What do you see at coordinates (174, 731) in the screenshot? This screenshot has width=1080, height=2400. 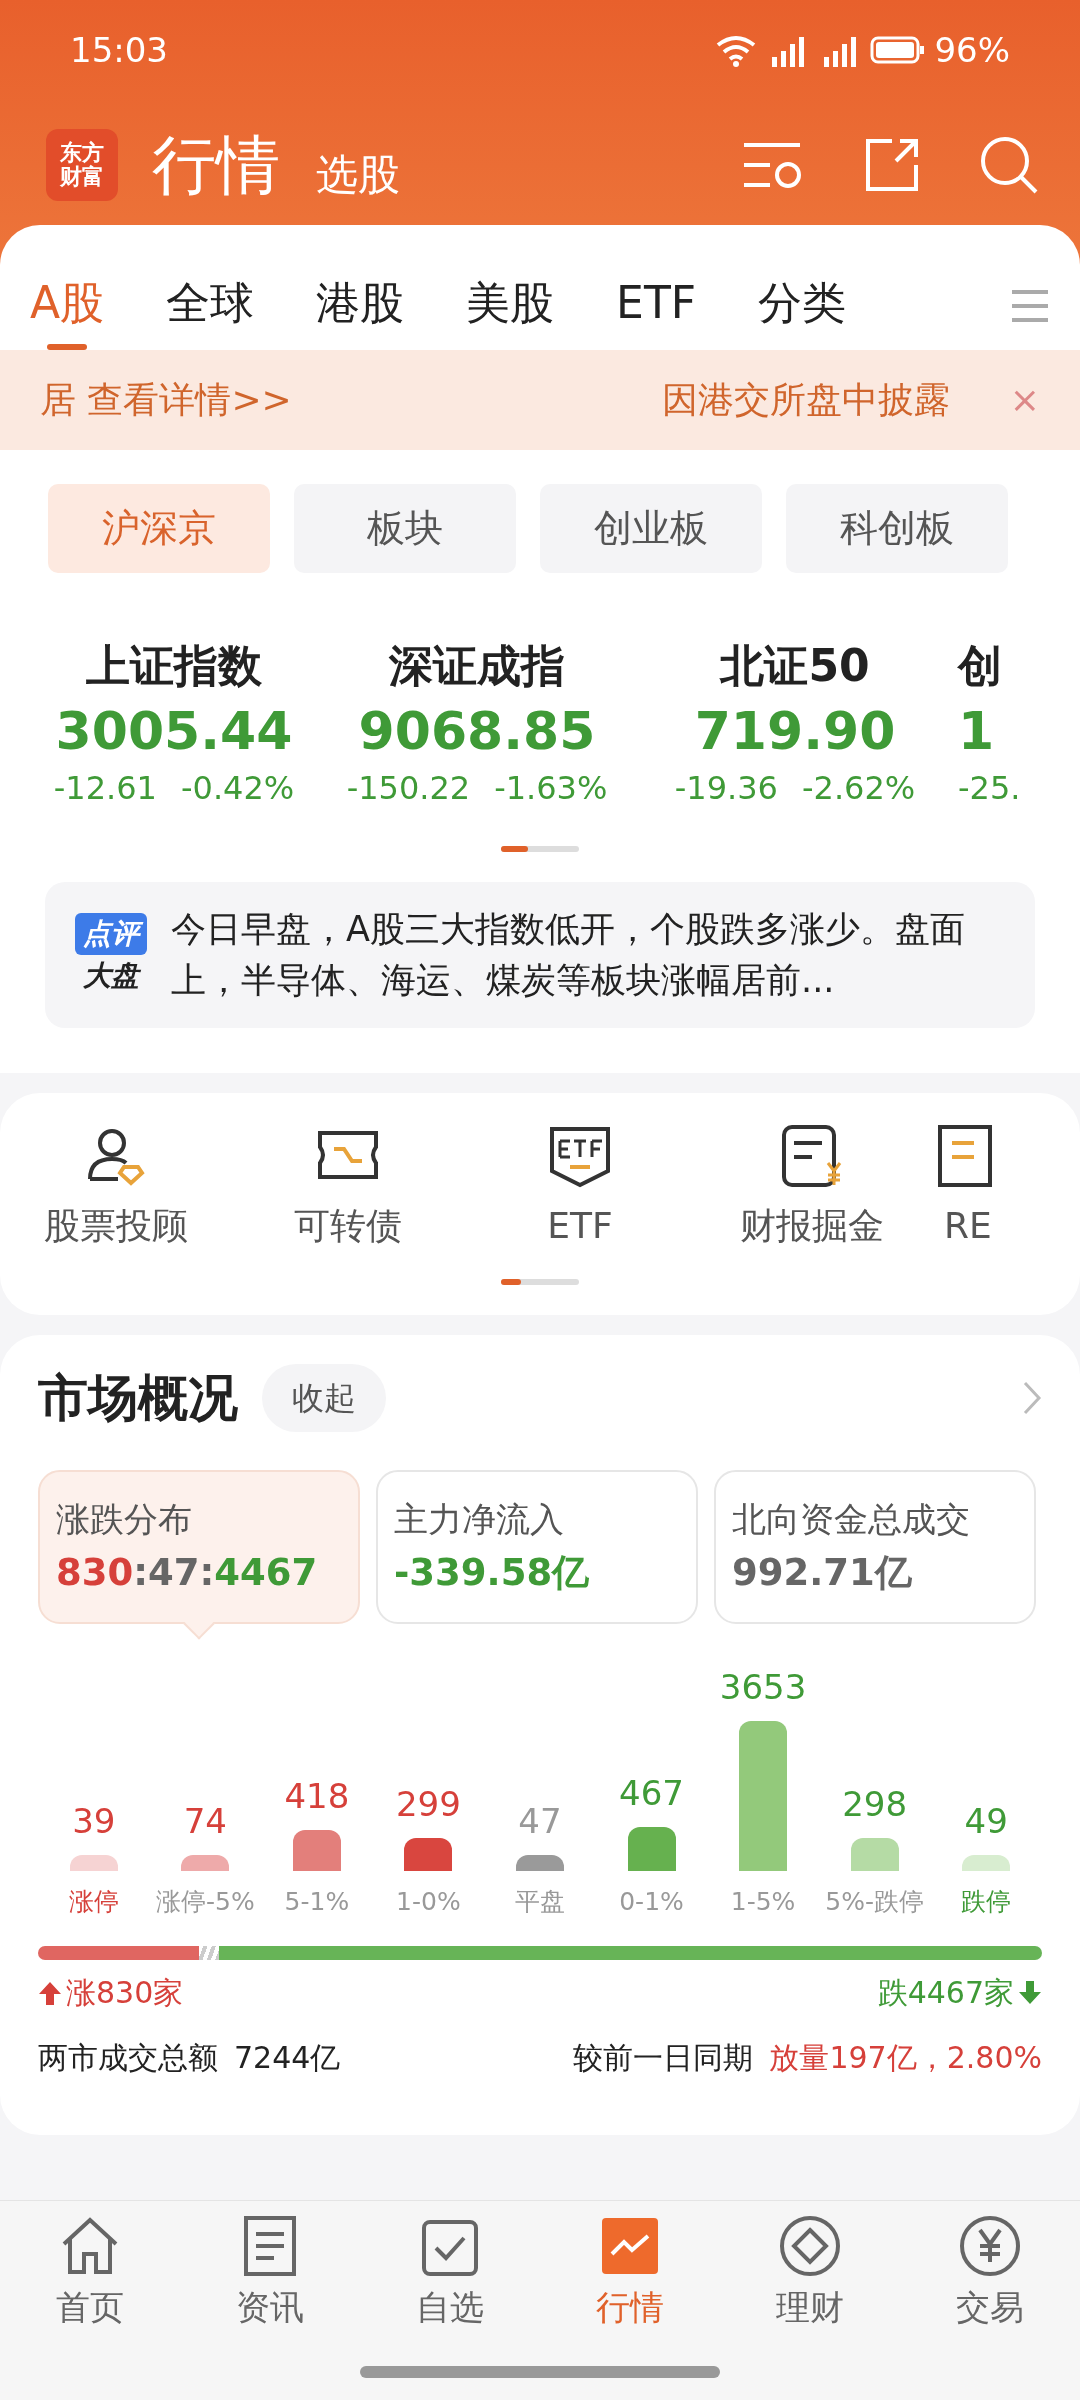 I see `index-value: 3005.44` at bounding box center [174, 731].